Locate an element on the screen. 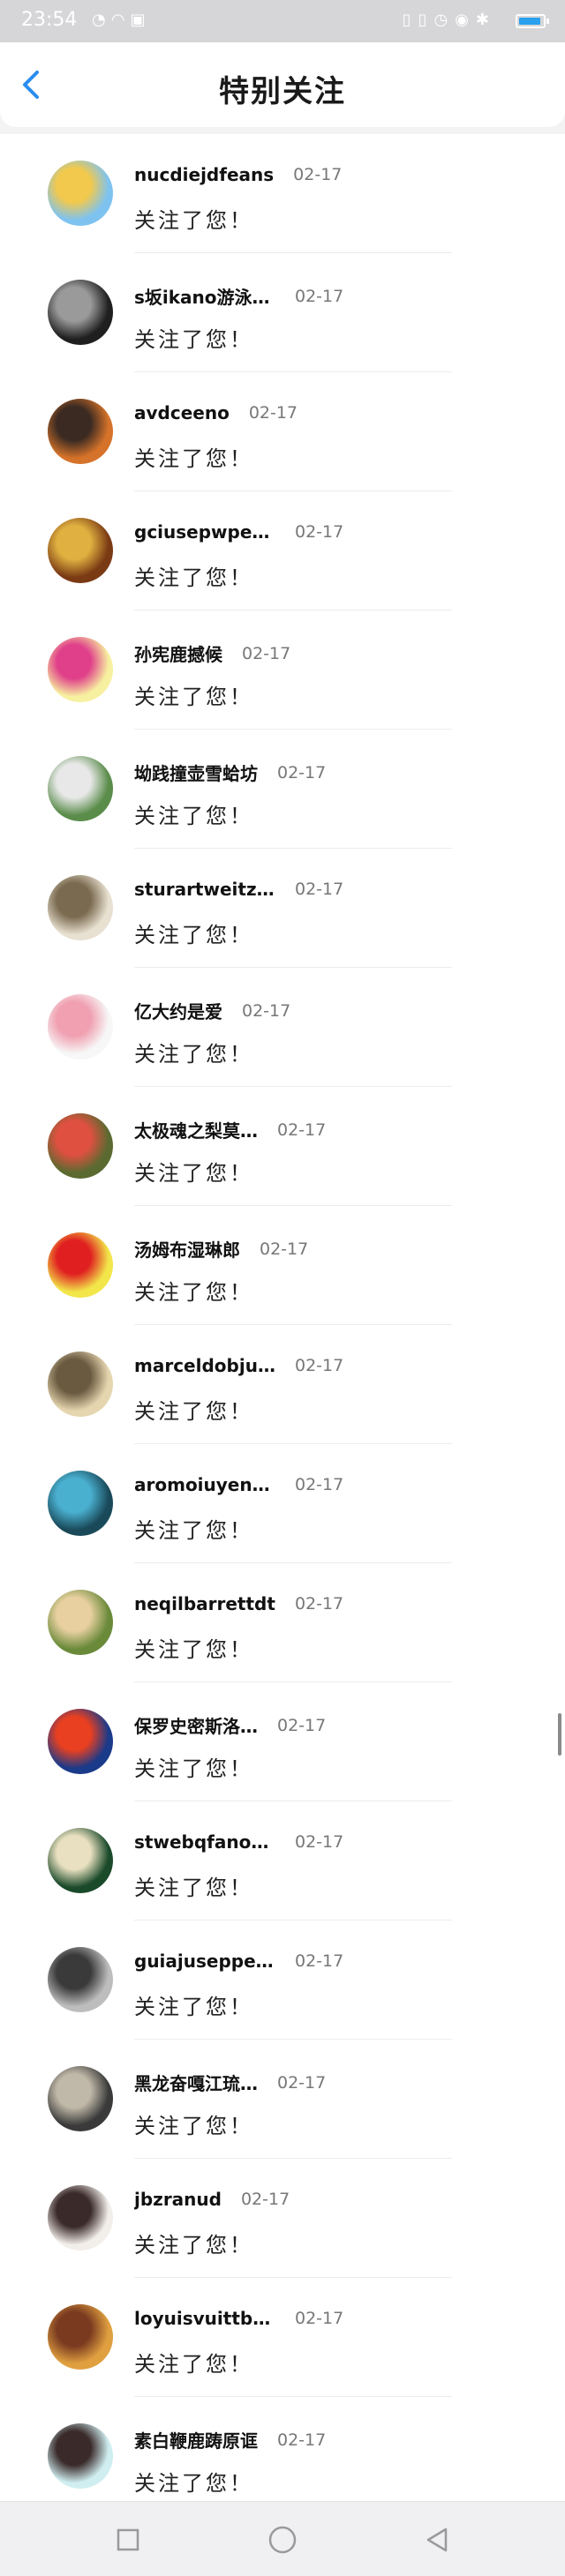 The width and height of the screenshot is (565, 2576). system-nav-bar is located at coordinates (282, 2538).